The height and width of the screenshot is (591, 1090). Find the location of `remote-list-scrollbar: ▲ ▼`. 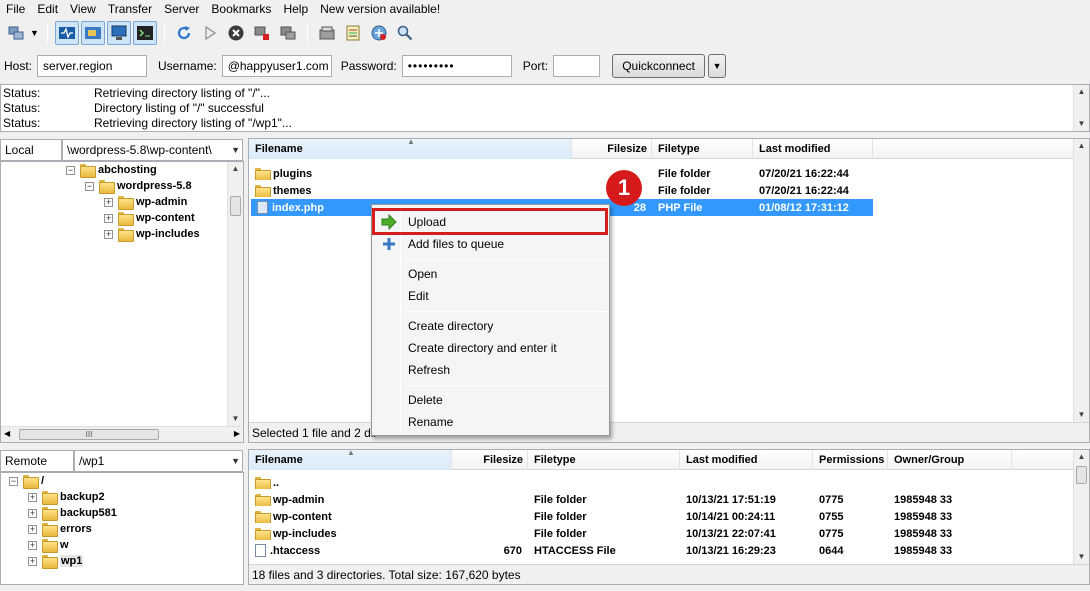

remote-list-scrollbar: ▲ ▼ is located at coordinates (1081, 507).